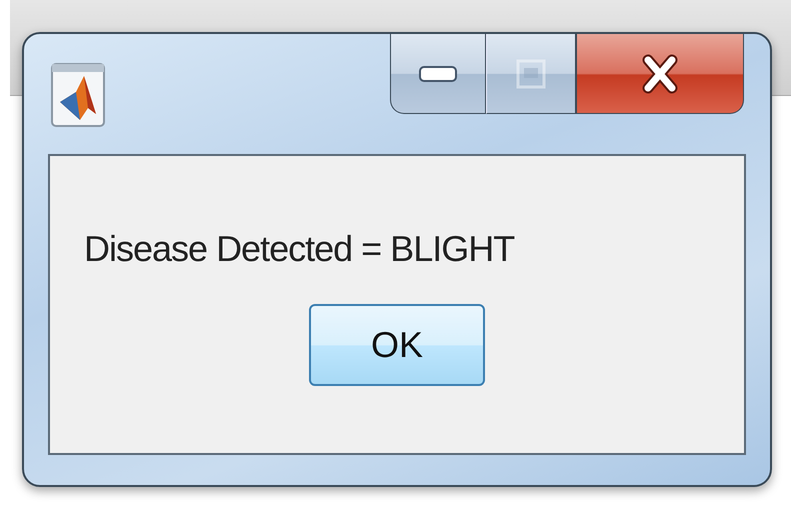 This screenshot has height=515, width=791. Describe the element at coordinates (397, 345) in the screenshot. I see `ok-button: OK` at that location.